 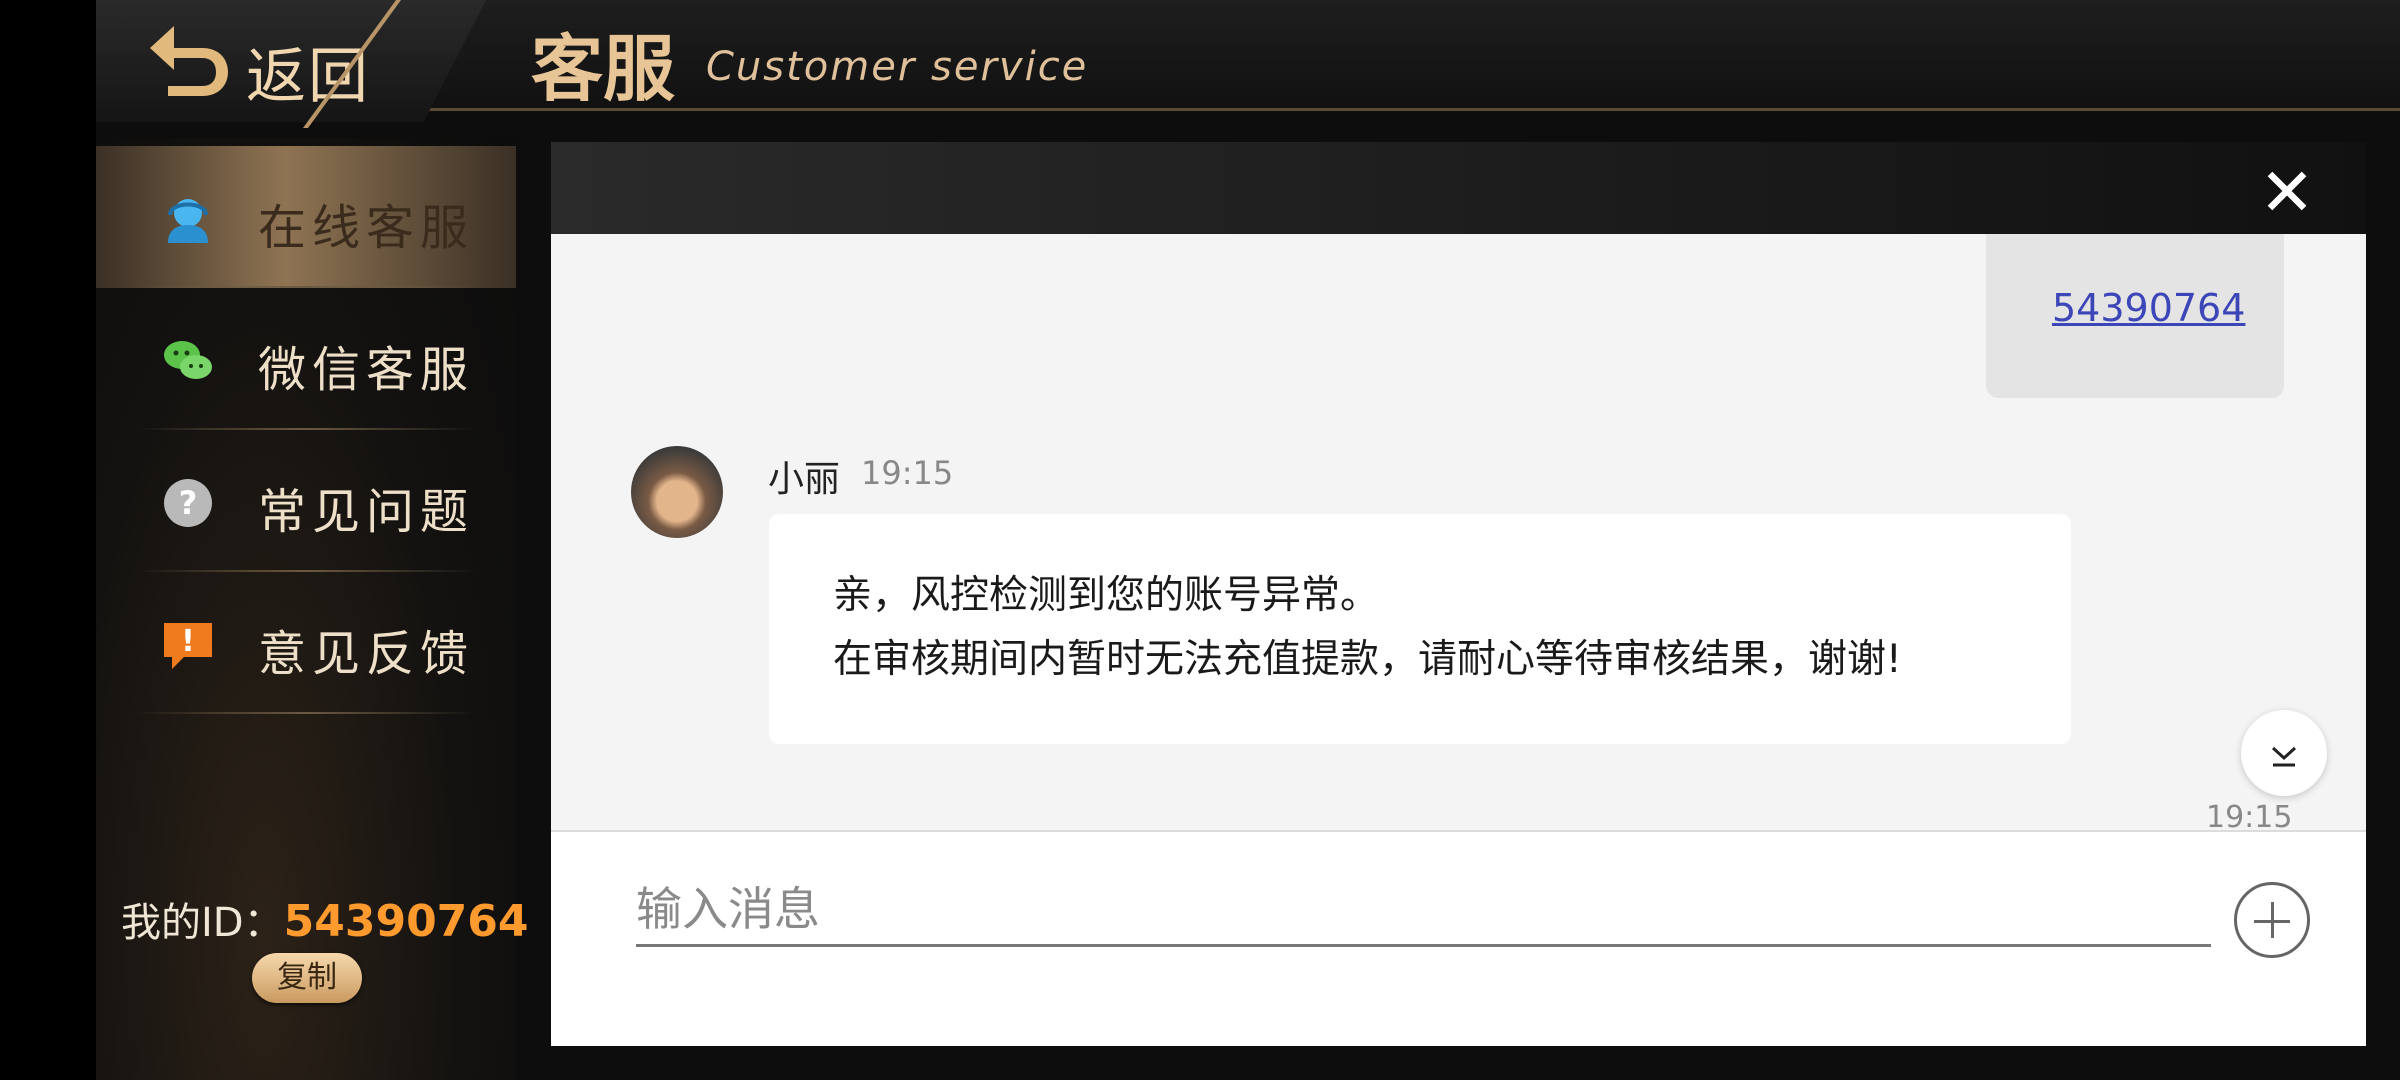 I want to click on sidebar-item-label: 常见问题, so click(x=366, y=512).